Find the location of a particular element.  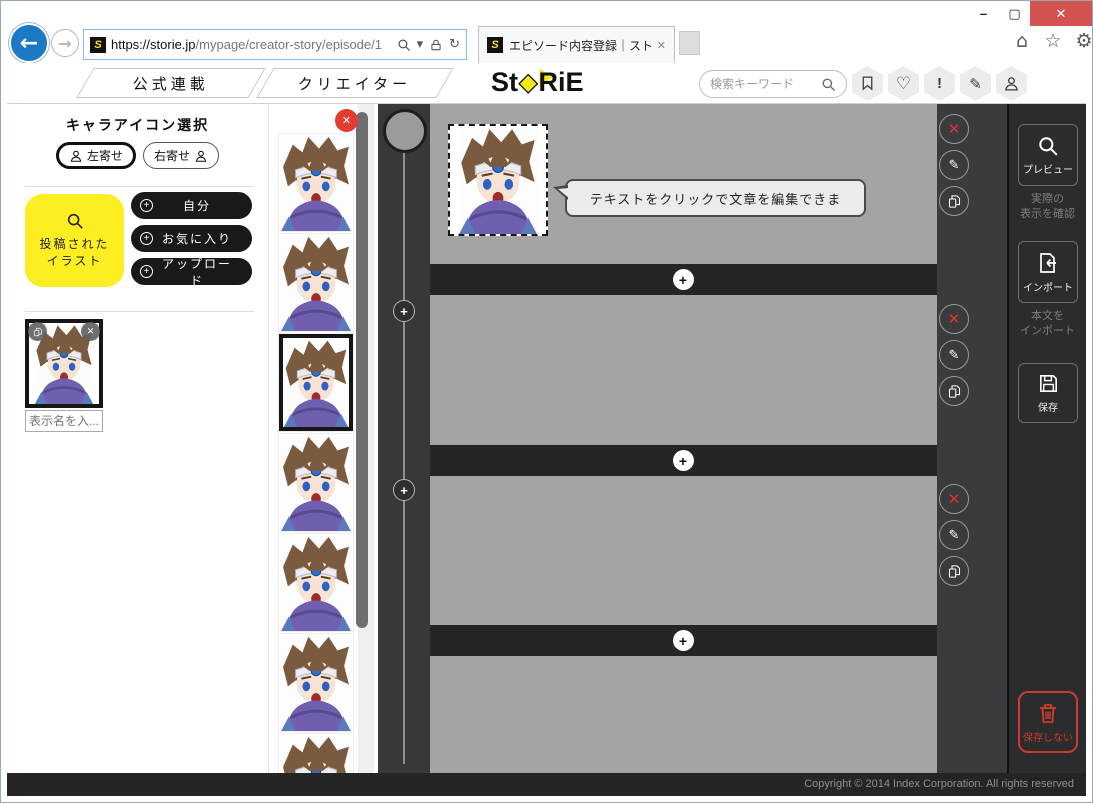

heart-icon: ♡ is located at coordinates (903, 83).